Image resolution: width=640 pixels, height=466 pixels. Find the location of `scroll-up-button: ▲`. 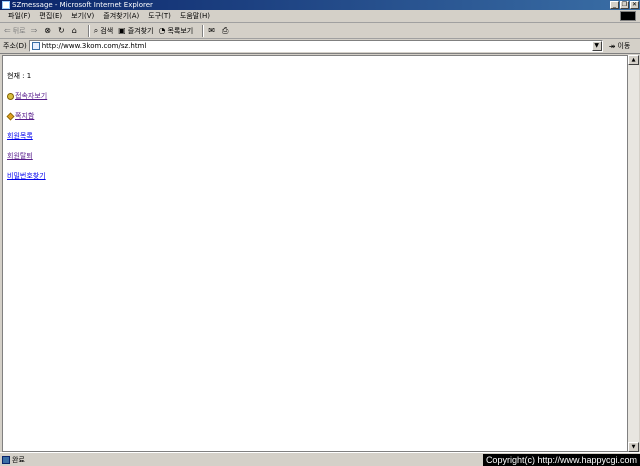

scroll-up-button: ▲ is located at coordinates (633, 60).